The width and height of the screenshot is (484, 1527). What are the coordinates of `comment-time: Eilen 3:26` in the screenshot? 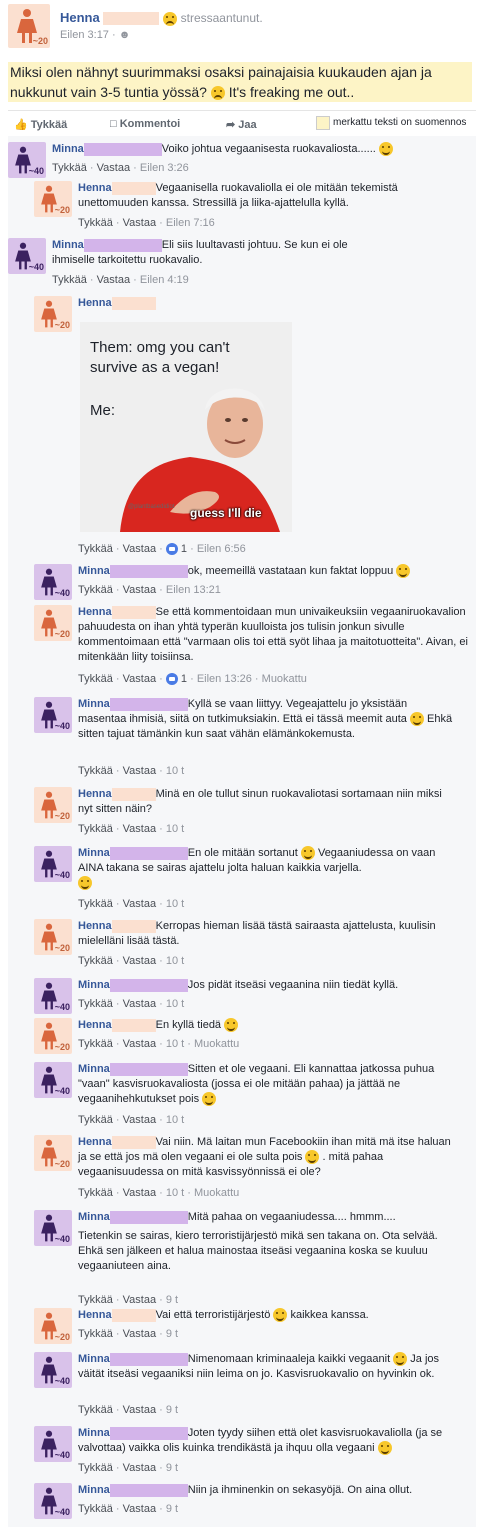 It's located at (164, 168).